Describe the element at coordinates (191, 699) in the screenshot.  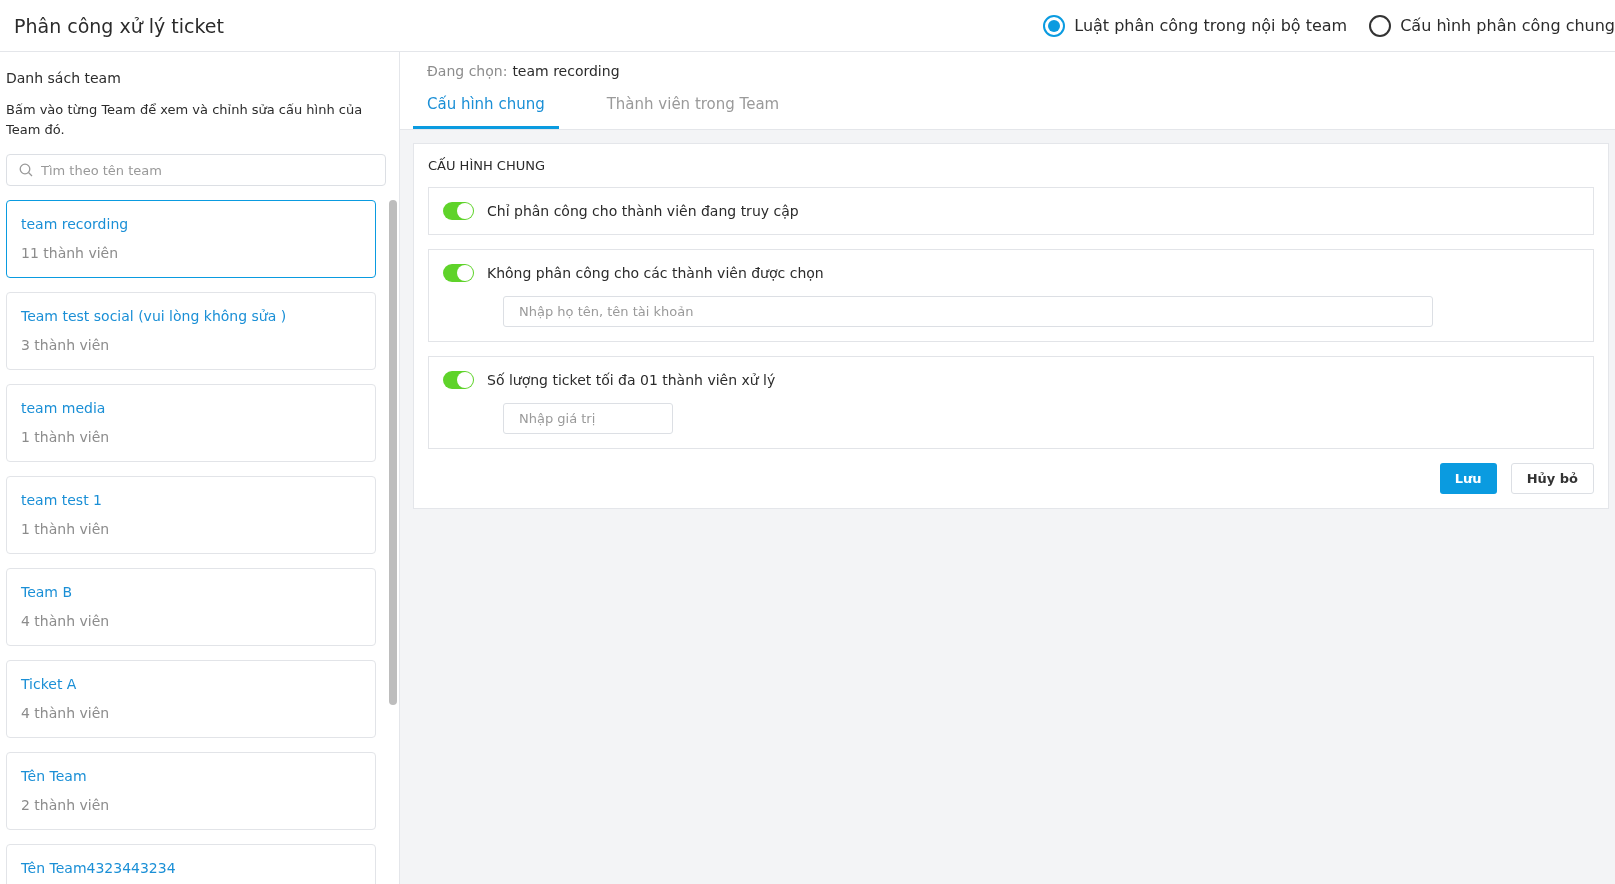
I see `team-card: Ticket A 4 thành viên` at that location.